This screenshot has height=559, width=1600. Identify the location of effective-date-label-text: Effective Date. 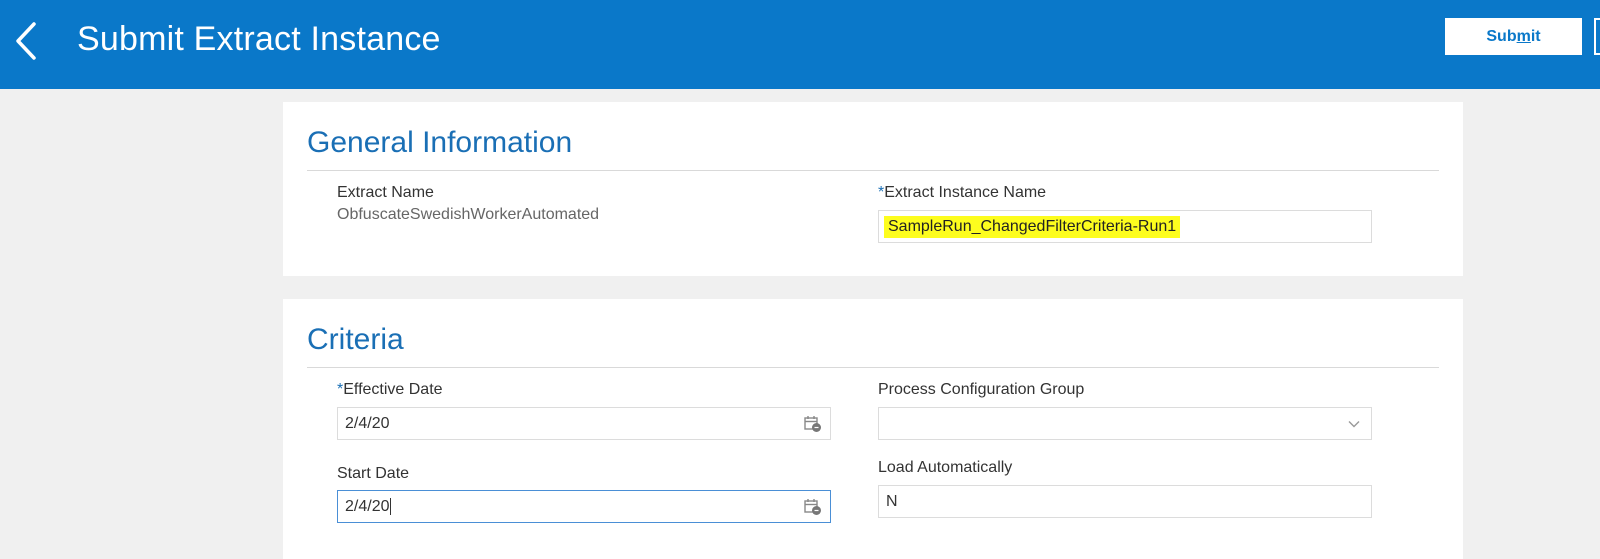
(393, 389).